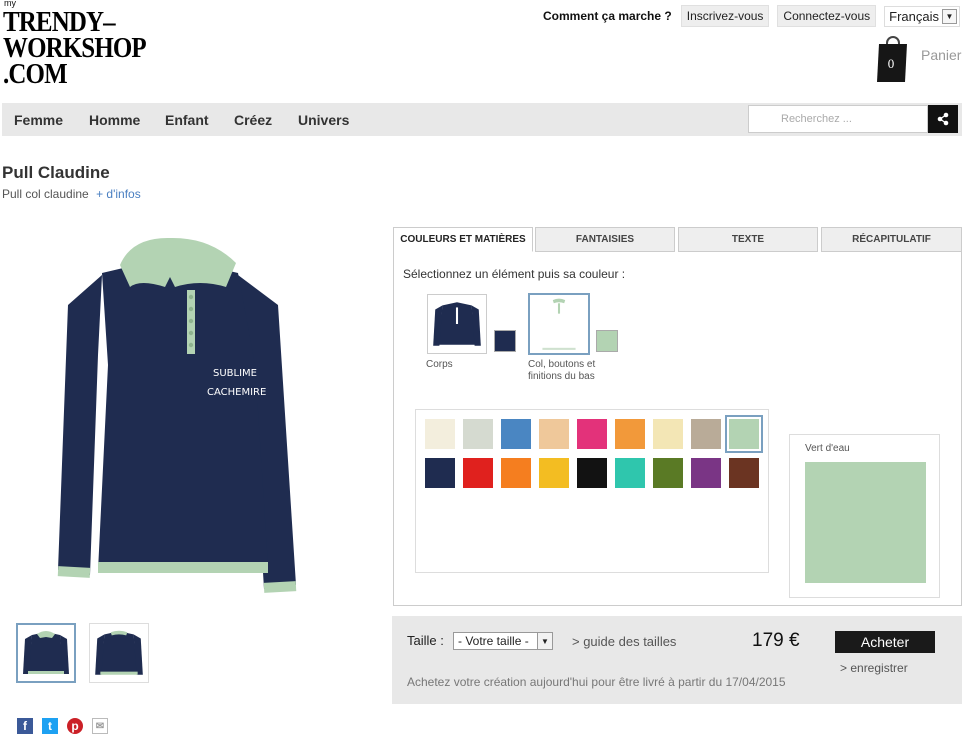 This screenshot has height=739, width=968. Describe the element at coordinates (177, 415) in the screenshot. I see `product-image: SUBLIME CACHEMIRE` at that location.